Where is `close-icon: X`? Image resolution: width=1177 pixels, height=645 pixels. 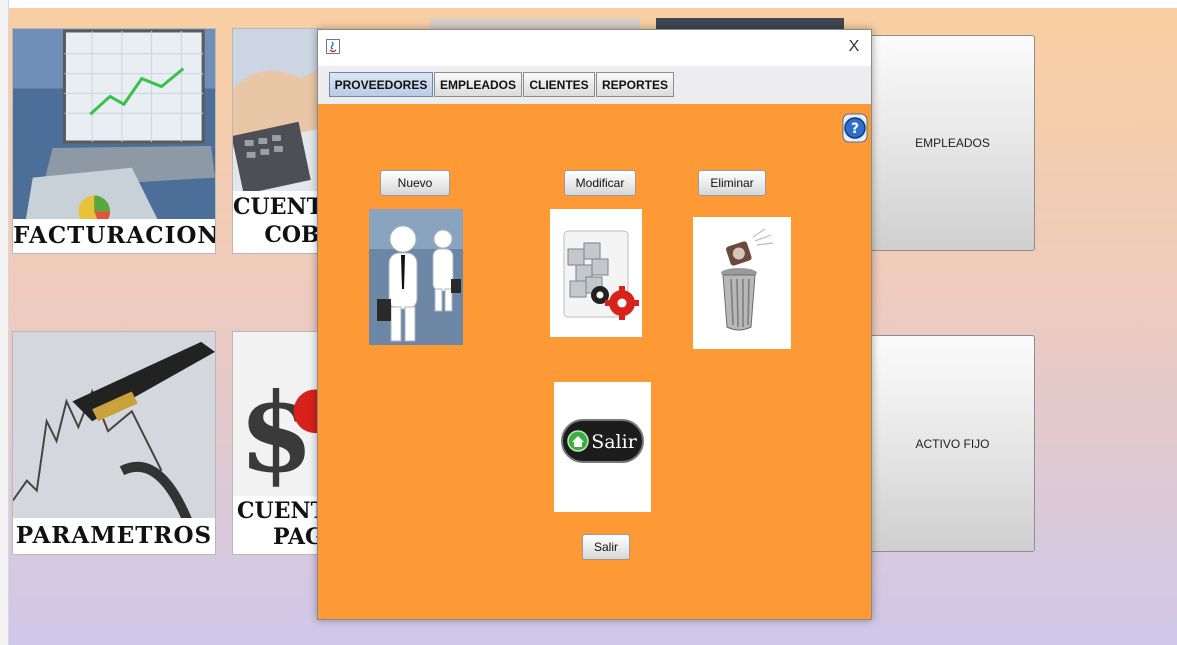
close-icon: X is located at coordinates (854, 47).